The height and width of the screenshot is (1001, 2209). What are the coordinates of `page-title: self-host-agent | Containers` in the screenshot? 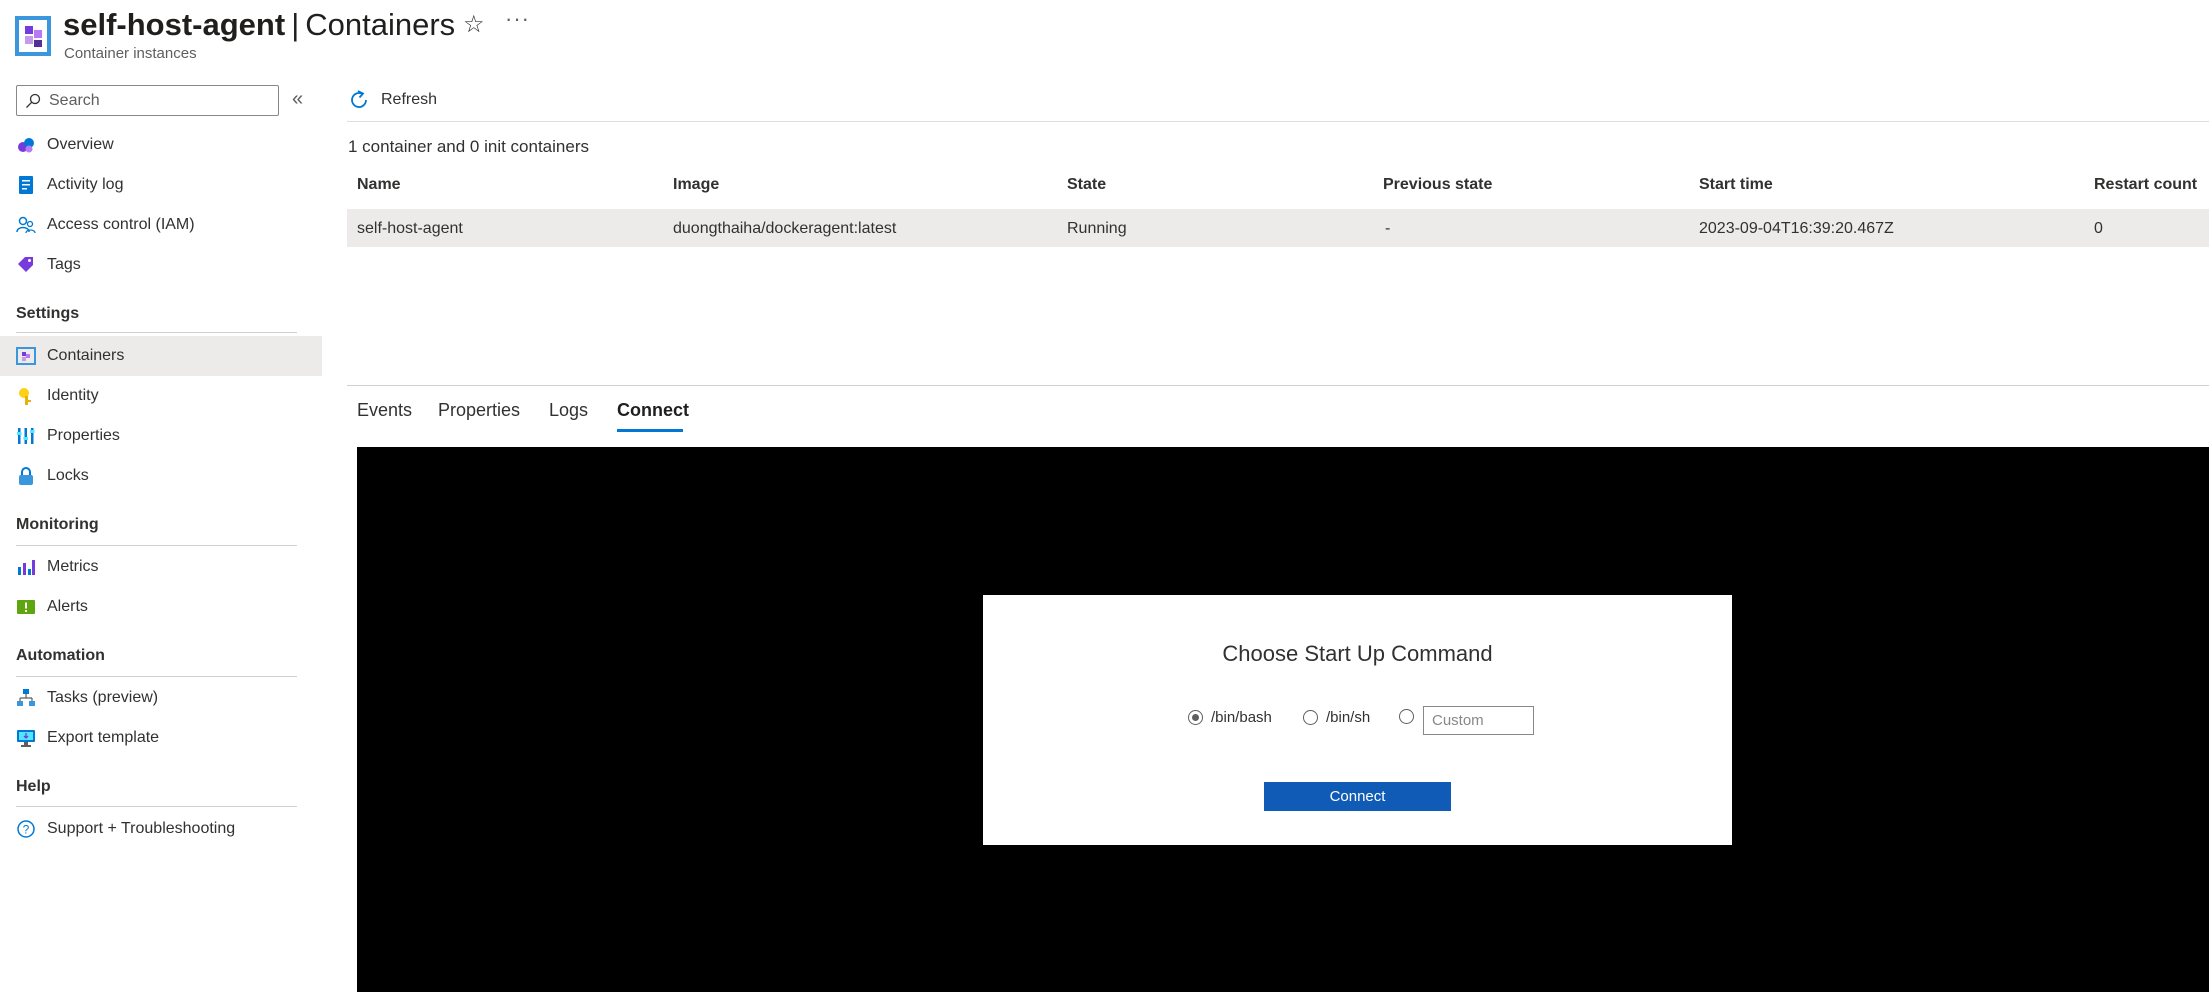 It's located at (259, 25).